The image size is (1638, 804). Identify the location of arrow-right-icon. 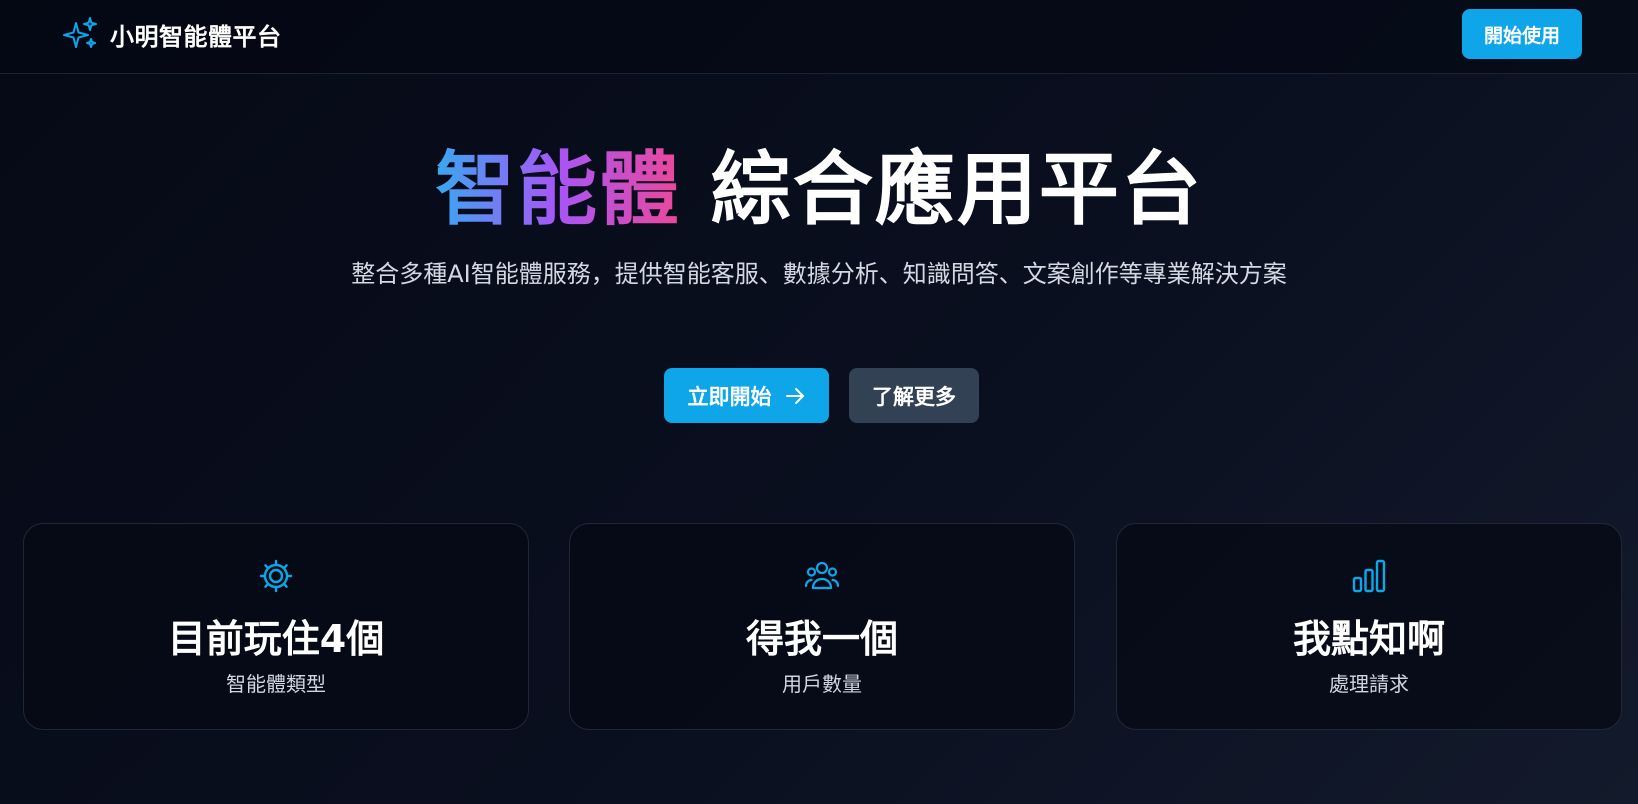
(794, 395).